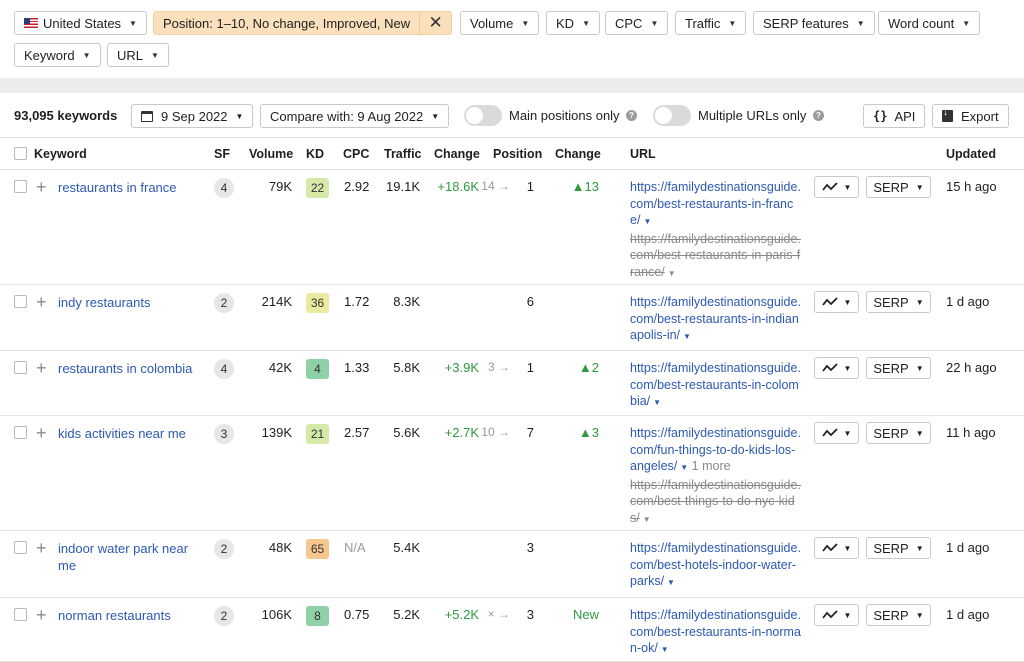  Describe the element at coordinates (80, 23) in the screenshot. I see `country-filter: United States ▼` at that location.